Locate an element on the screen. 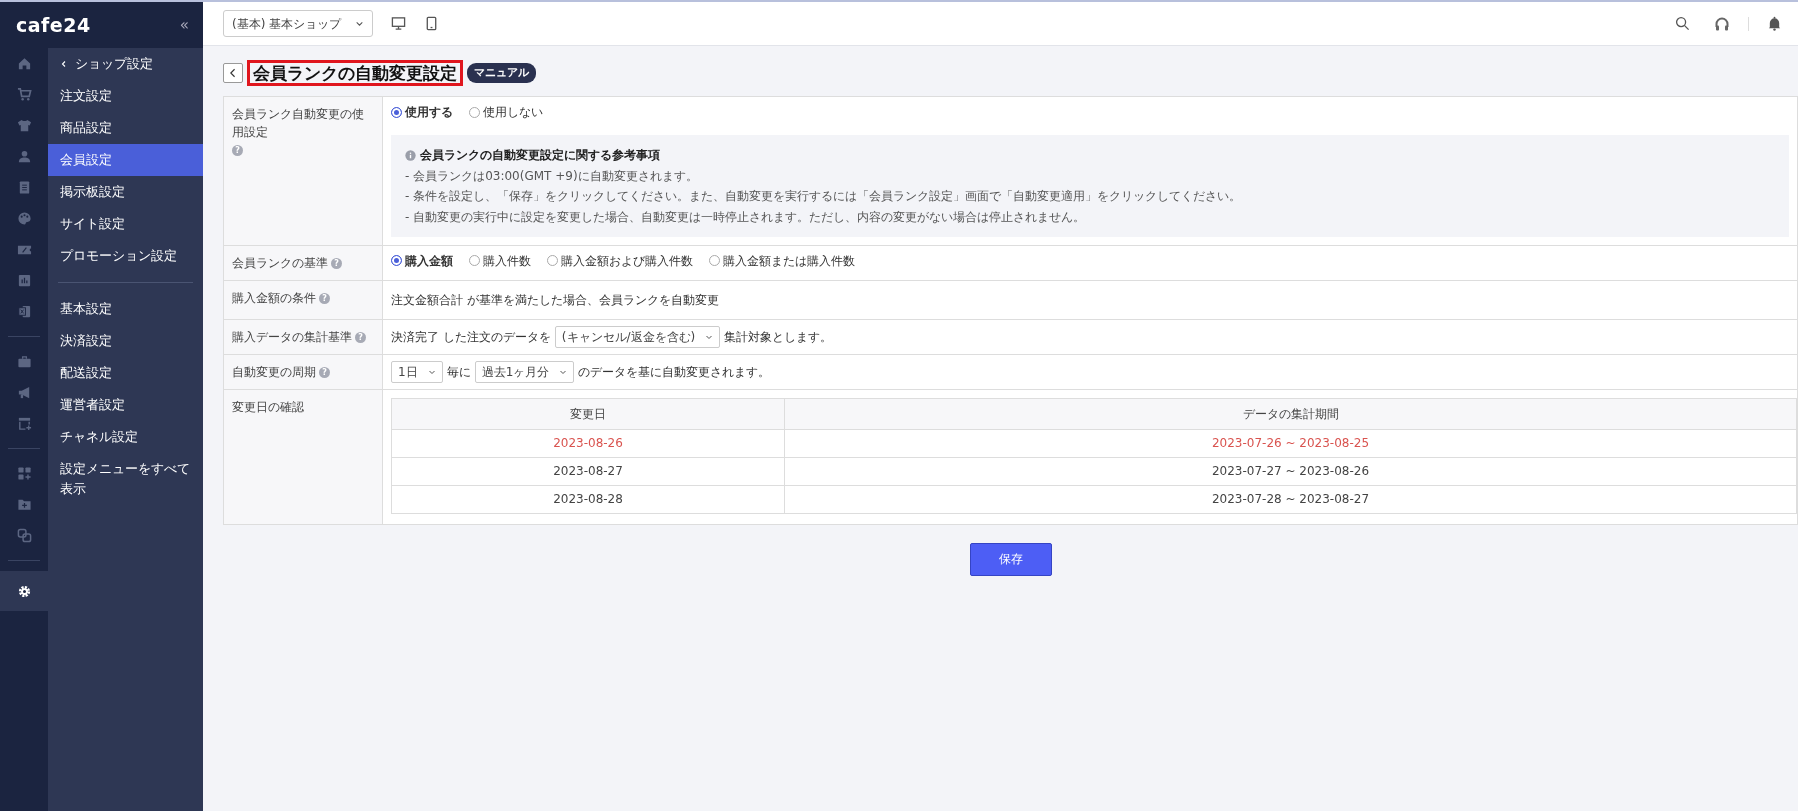 This screenshot has width=1798, height=811. field-label: 会員ランク自動変更の使用設定 is located at coordinates (298, 123).